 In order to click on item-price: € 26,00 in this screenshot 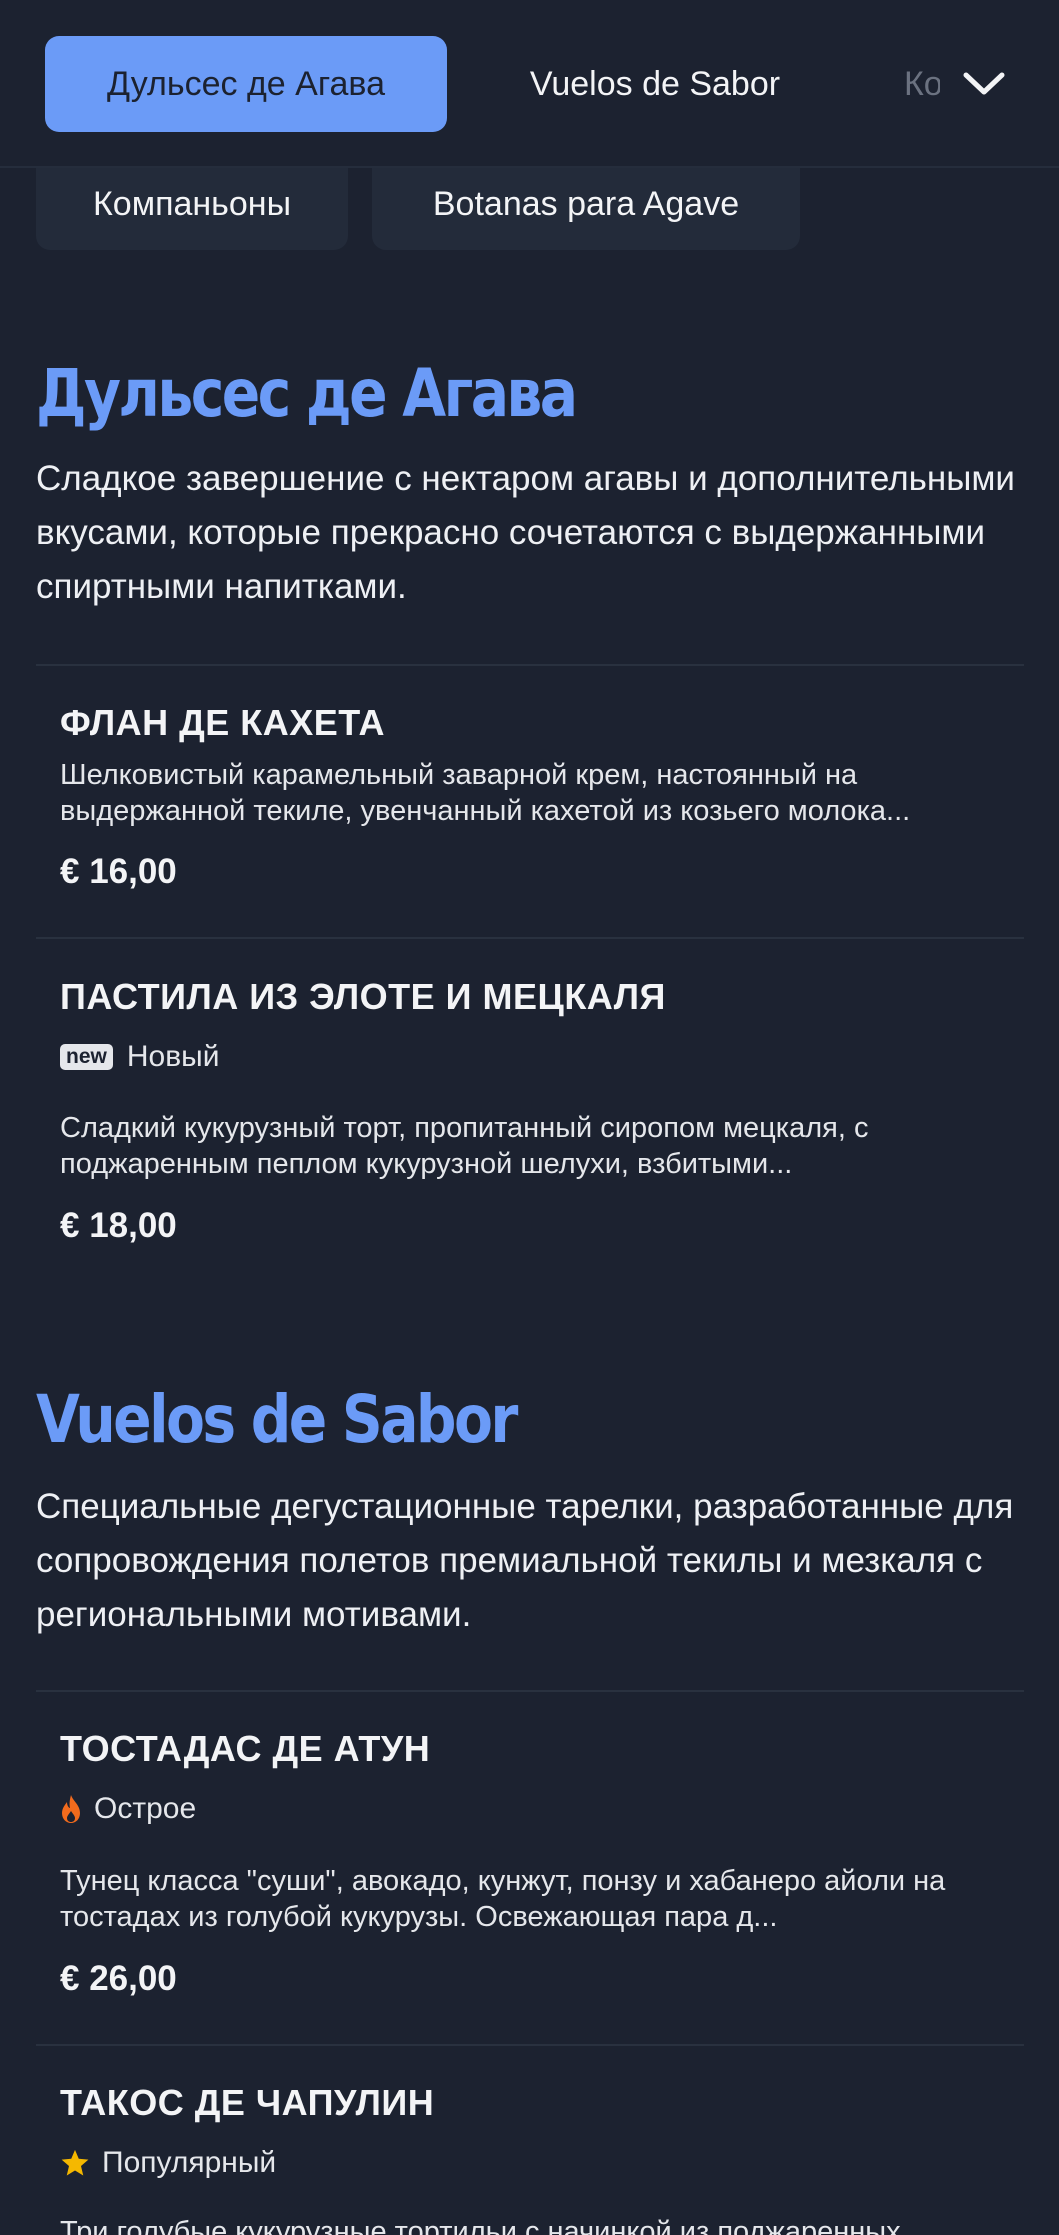, I will do `click(118, 1978)`.